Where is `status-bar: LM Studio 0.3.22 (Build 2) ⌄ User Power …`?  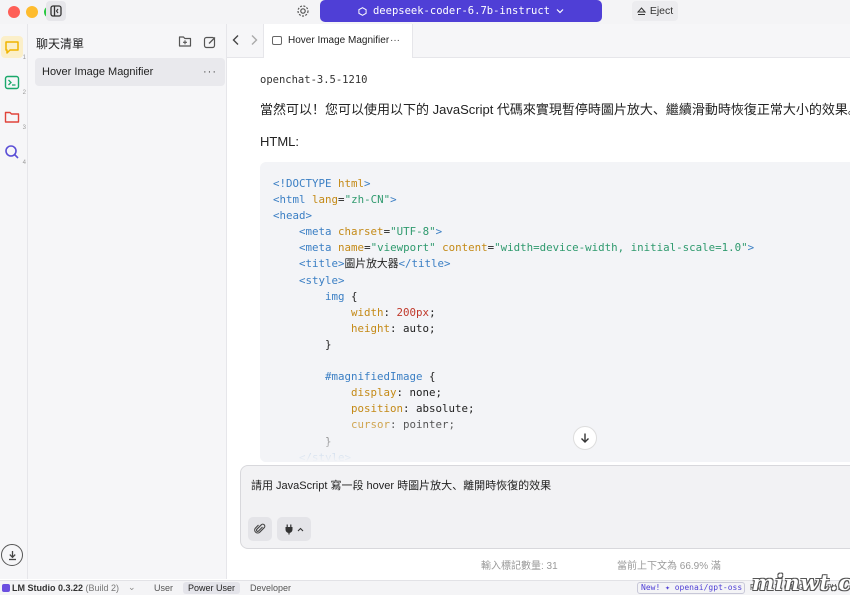
status-bar: LM Studio 0.3.22 (Build 2) ⌄ User Power … is located at coordinates (425, 587).